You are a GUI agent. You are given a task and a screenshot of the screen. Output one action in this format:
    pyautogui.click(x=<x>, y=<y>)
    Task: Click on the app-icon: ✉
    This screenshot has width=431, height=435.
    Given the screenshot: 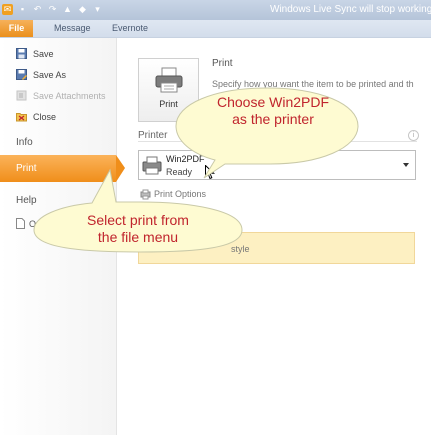 What is the action you would take?
    pyautogui.click(x=7, y=9)
    